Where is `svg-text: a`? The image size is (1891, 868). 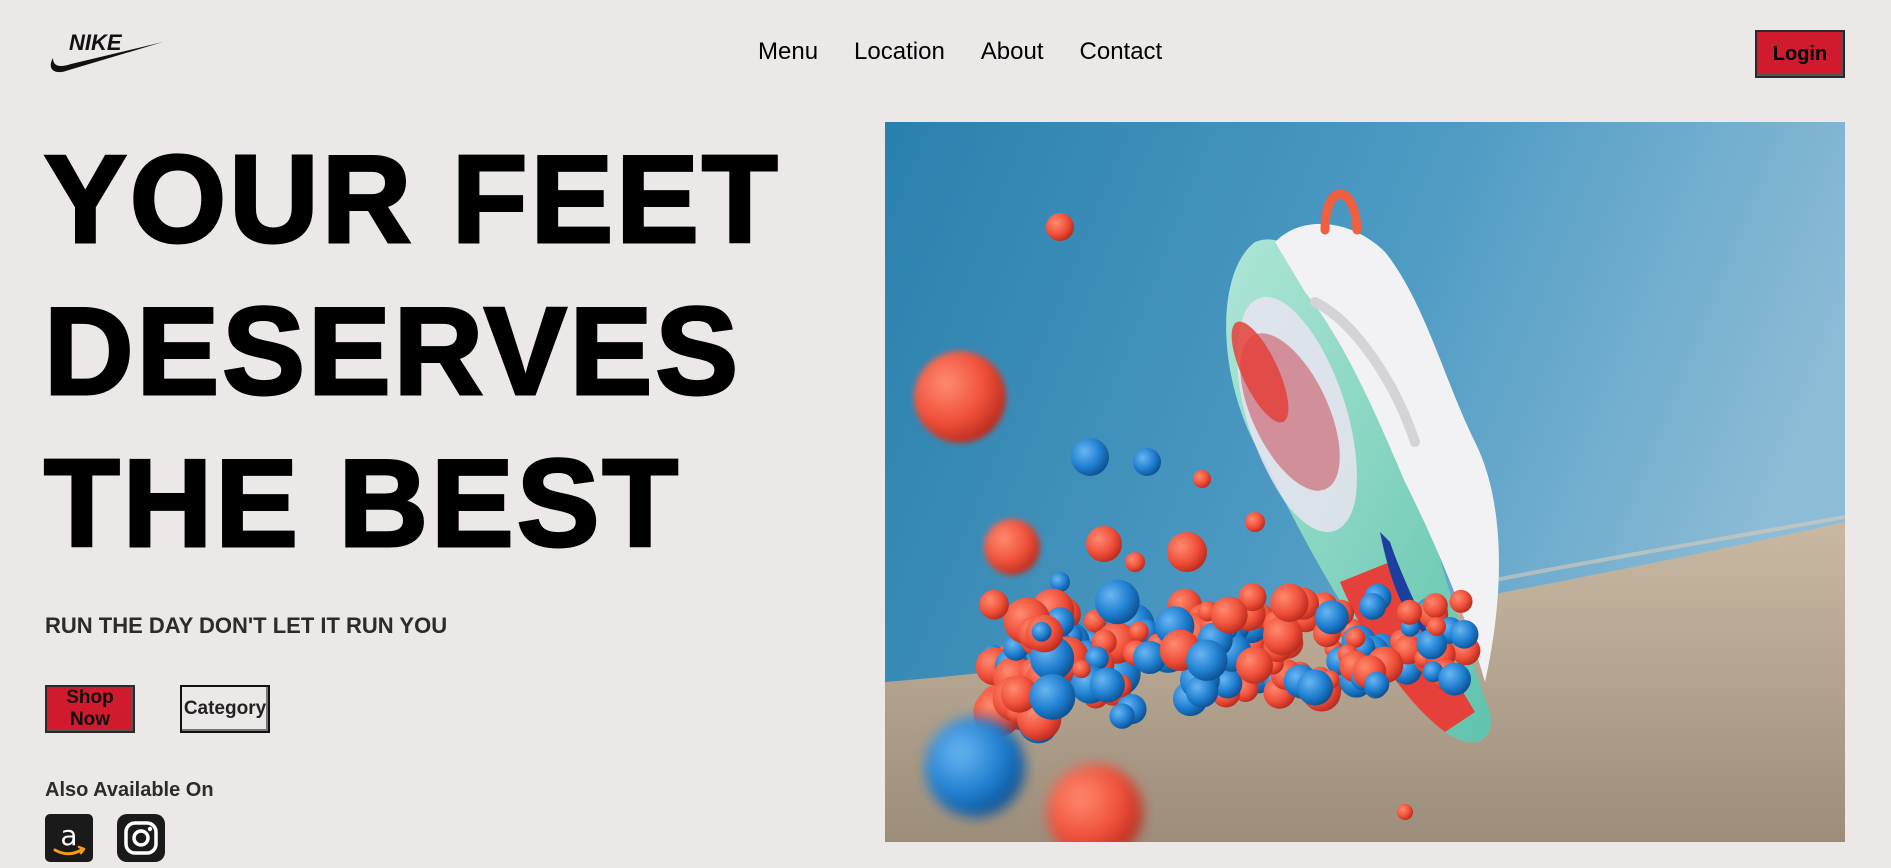
svg-text: a is located at coordinates (68, 835).